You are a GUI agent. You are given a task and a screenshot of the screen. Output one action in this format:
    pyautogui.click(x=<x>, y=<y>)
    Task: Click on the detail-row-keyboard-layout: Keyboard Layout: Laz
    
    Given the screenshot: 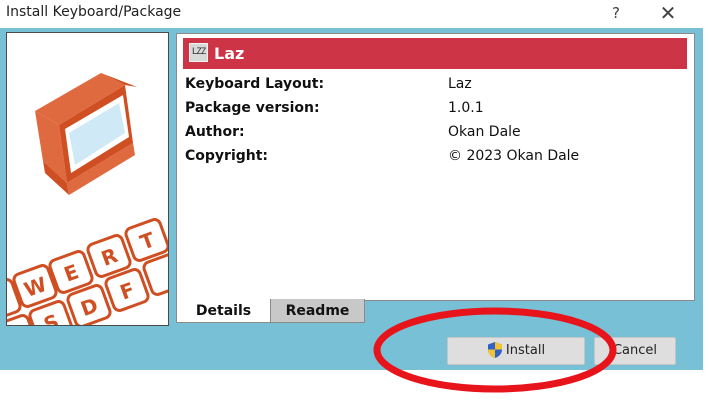 What is the action you would take?
    pyautogui.click(x=435, y=87)
    